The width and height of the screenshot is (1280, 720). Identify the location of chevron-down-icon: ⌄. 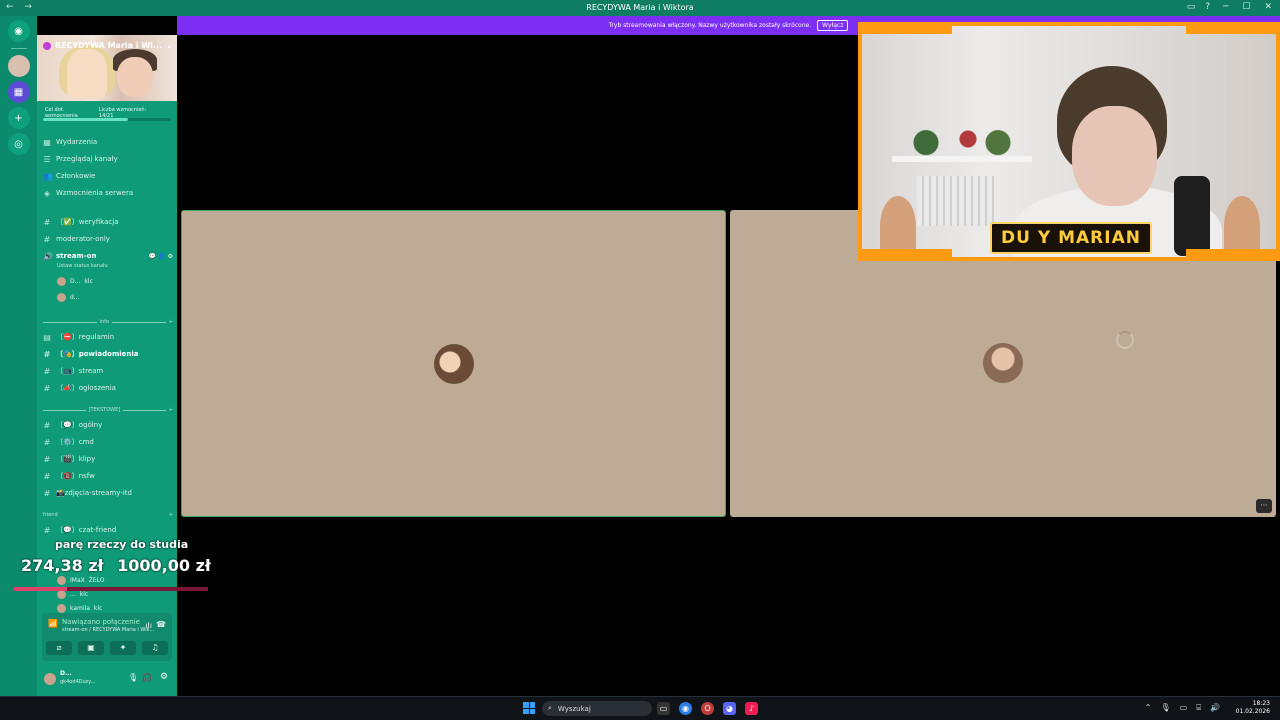
(169, 45).